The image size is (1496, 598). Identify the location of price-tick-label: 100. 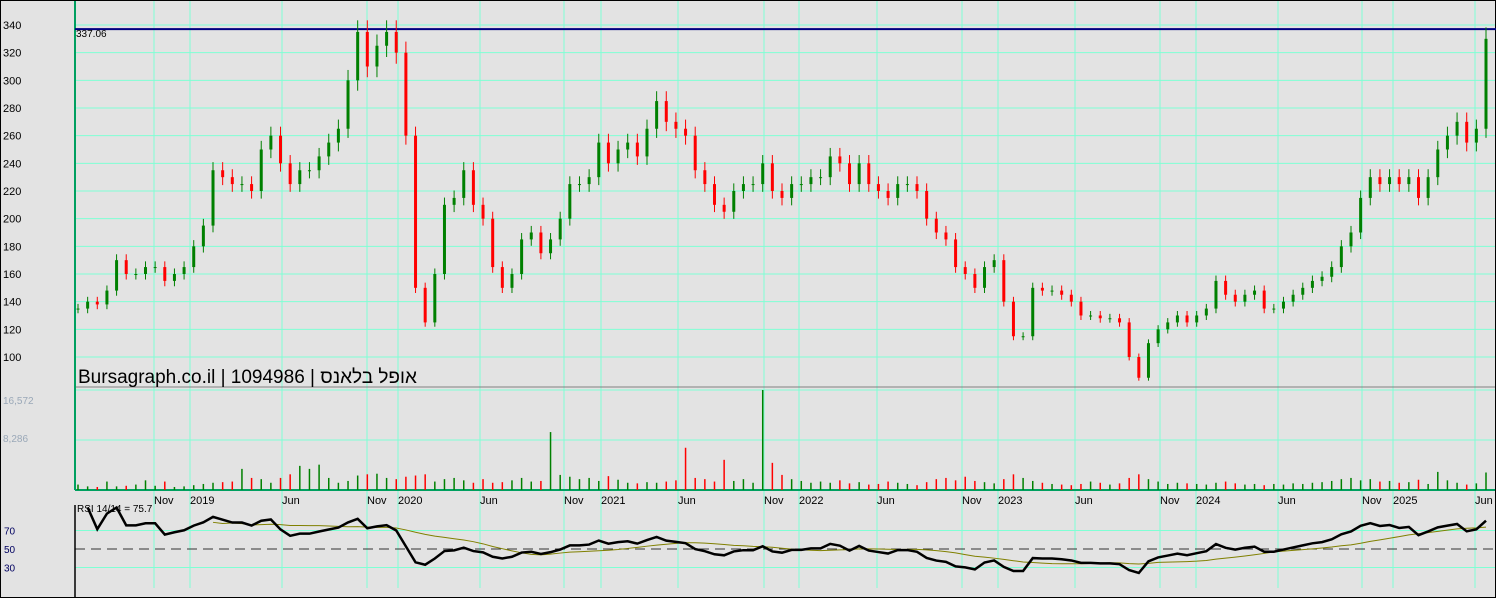
(12, 358).